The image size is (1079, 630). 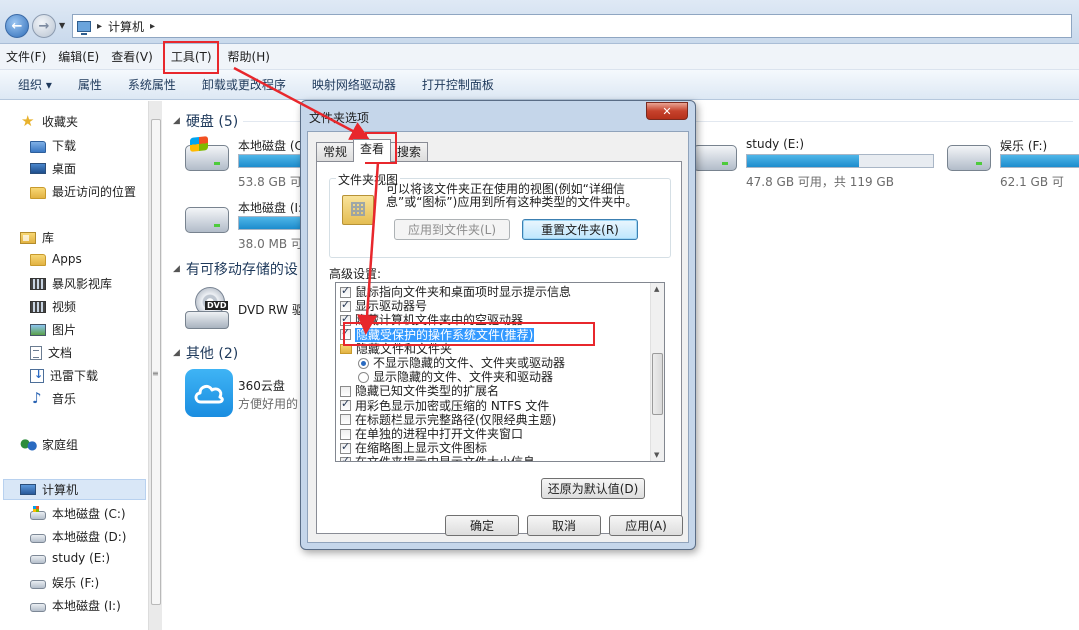 What do you see at coordinates (413, 447) in the screenshot?
I see `advanced-setting-row: 在缩略图上显示文件图标` at bounding box center [413, 447].